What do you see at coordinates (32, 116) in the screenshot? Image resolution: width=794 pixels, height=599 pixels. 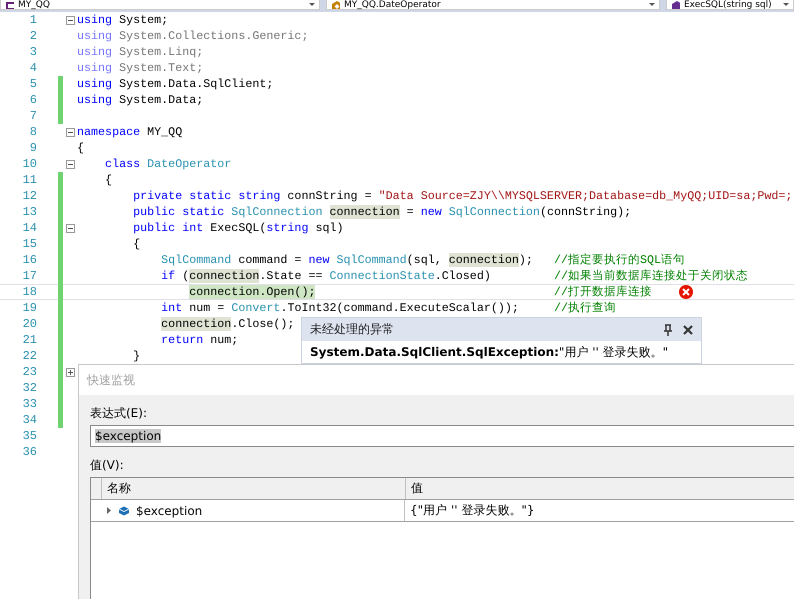 I see `line-number: 7` at bounding box center [32, 116].